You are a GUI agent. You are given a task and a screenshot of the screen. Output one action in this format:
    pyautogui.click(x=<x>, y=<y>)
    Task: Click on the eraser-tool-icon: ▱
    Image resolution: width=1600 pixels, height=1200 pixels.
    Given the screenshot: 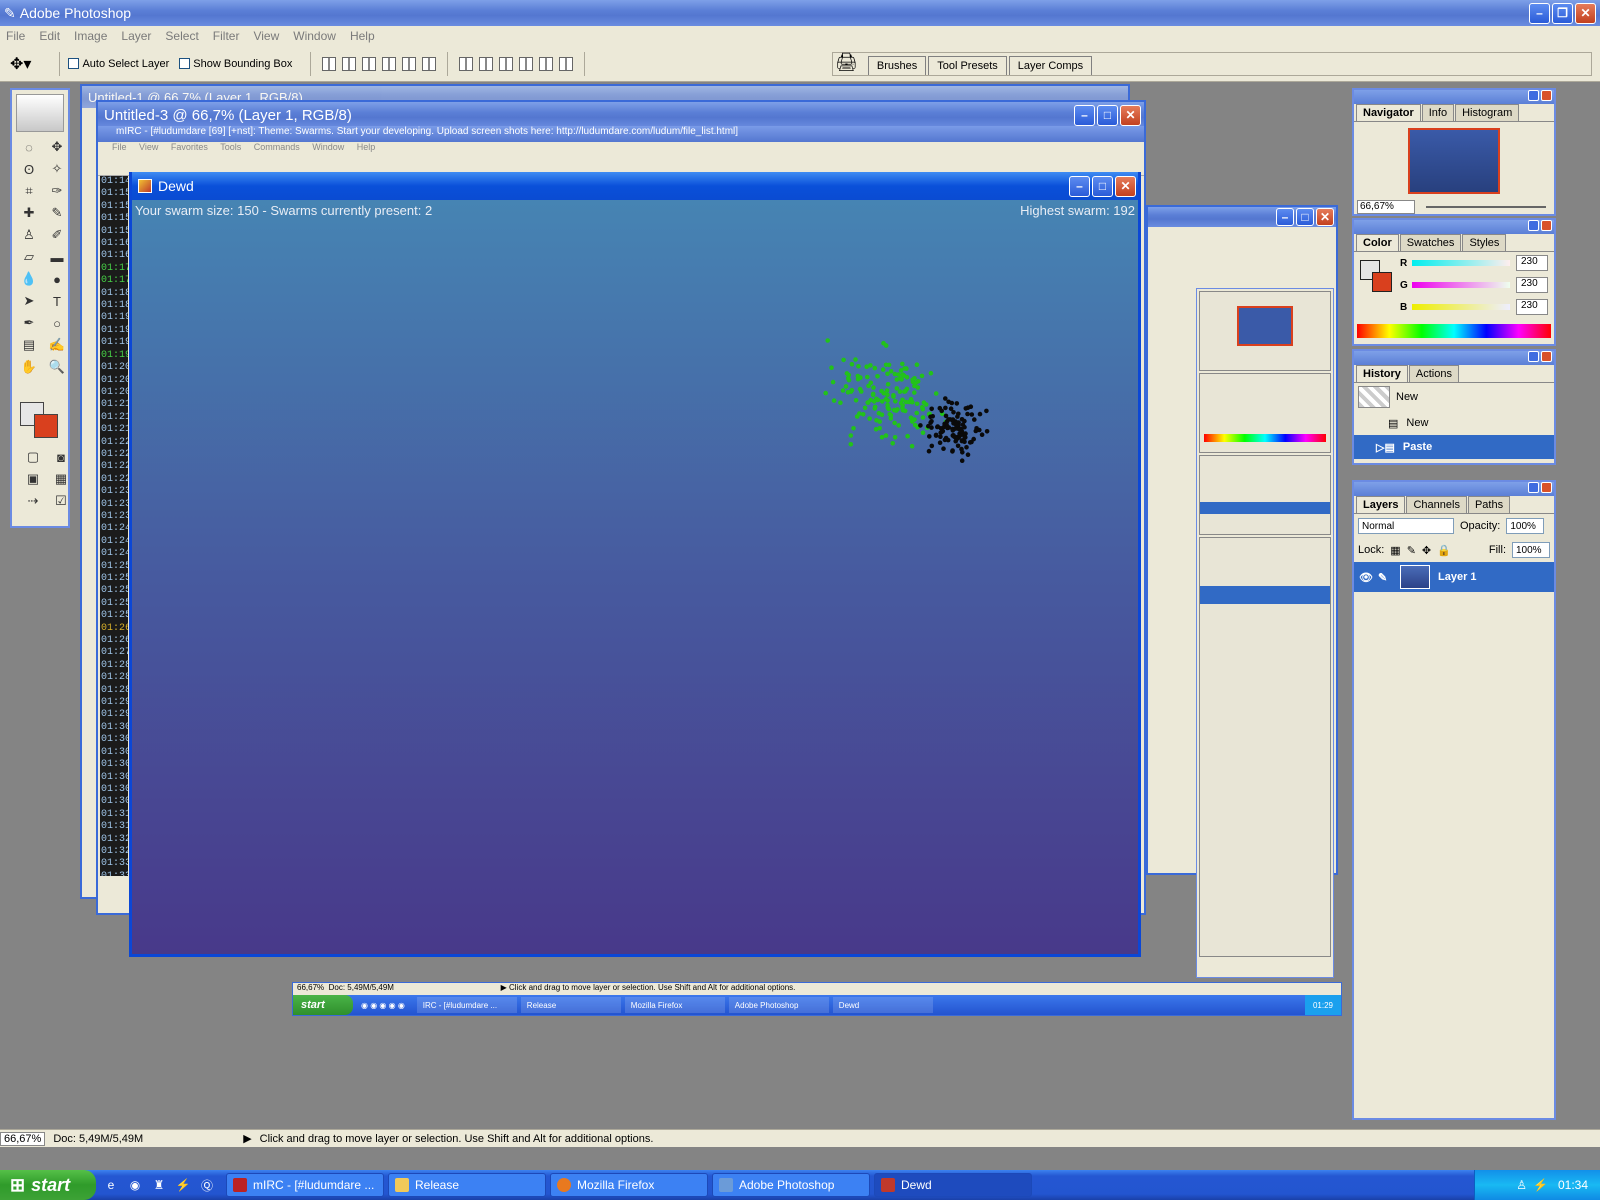 What is the action you would take?
    pyautogui.click(x=29, y=257)
    